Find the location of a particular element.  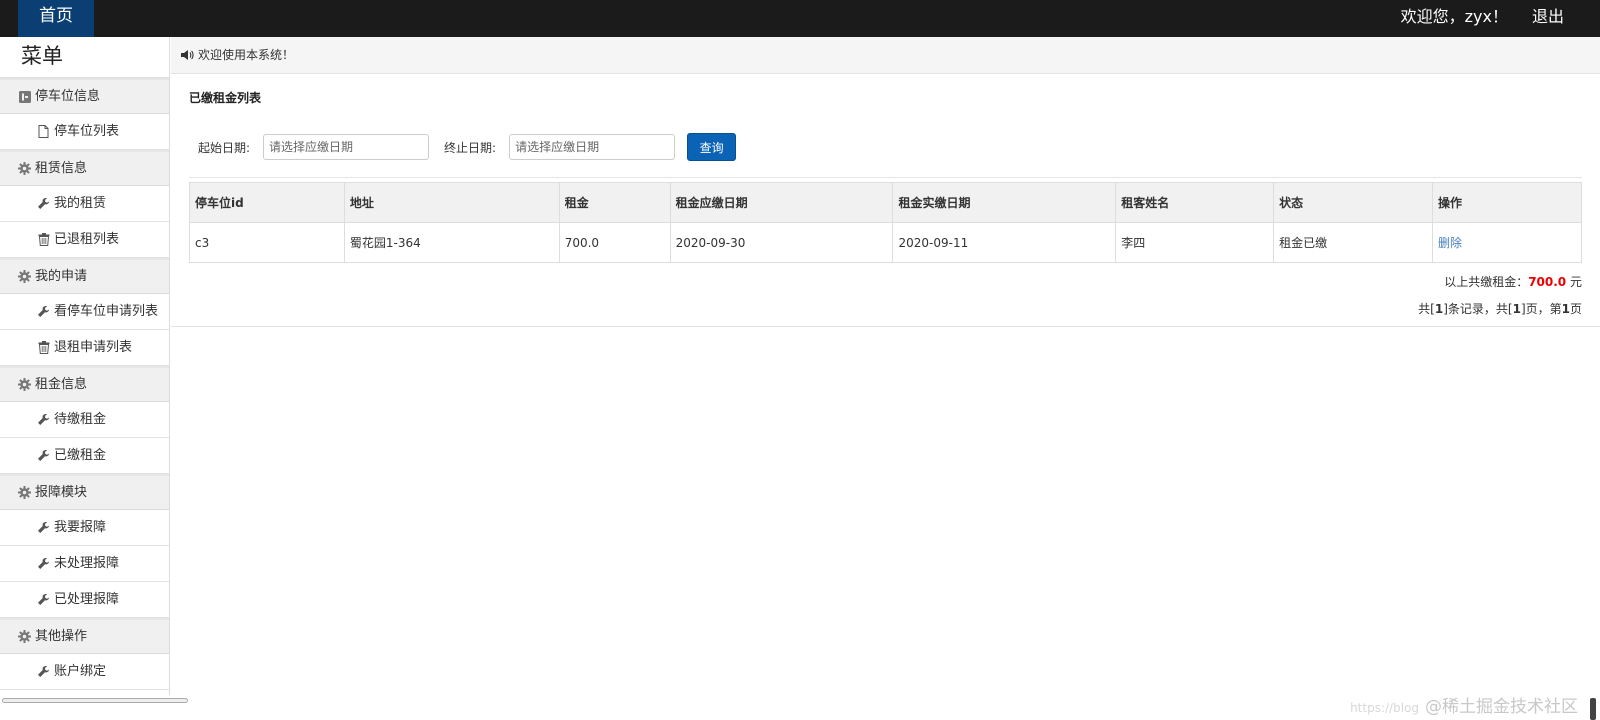

sidebar-item: 看停车位申请列表 is located at coordinates (84, 312).